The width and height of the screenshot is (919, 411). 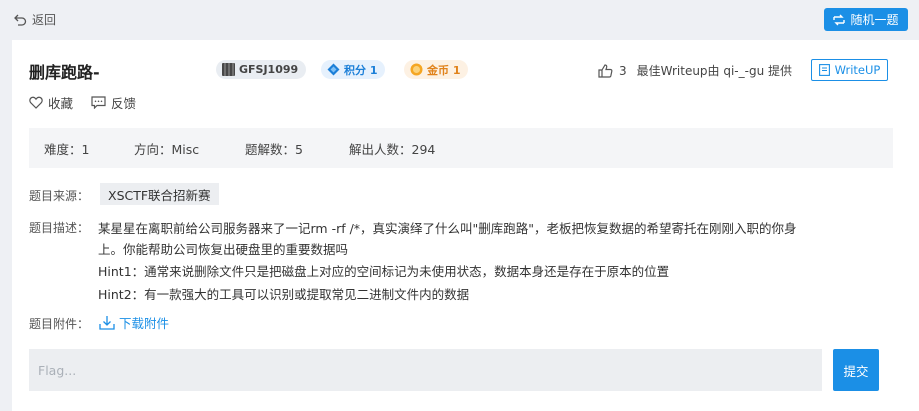 I want to click on back-label: 返回, so click(x=44, y=20).